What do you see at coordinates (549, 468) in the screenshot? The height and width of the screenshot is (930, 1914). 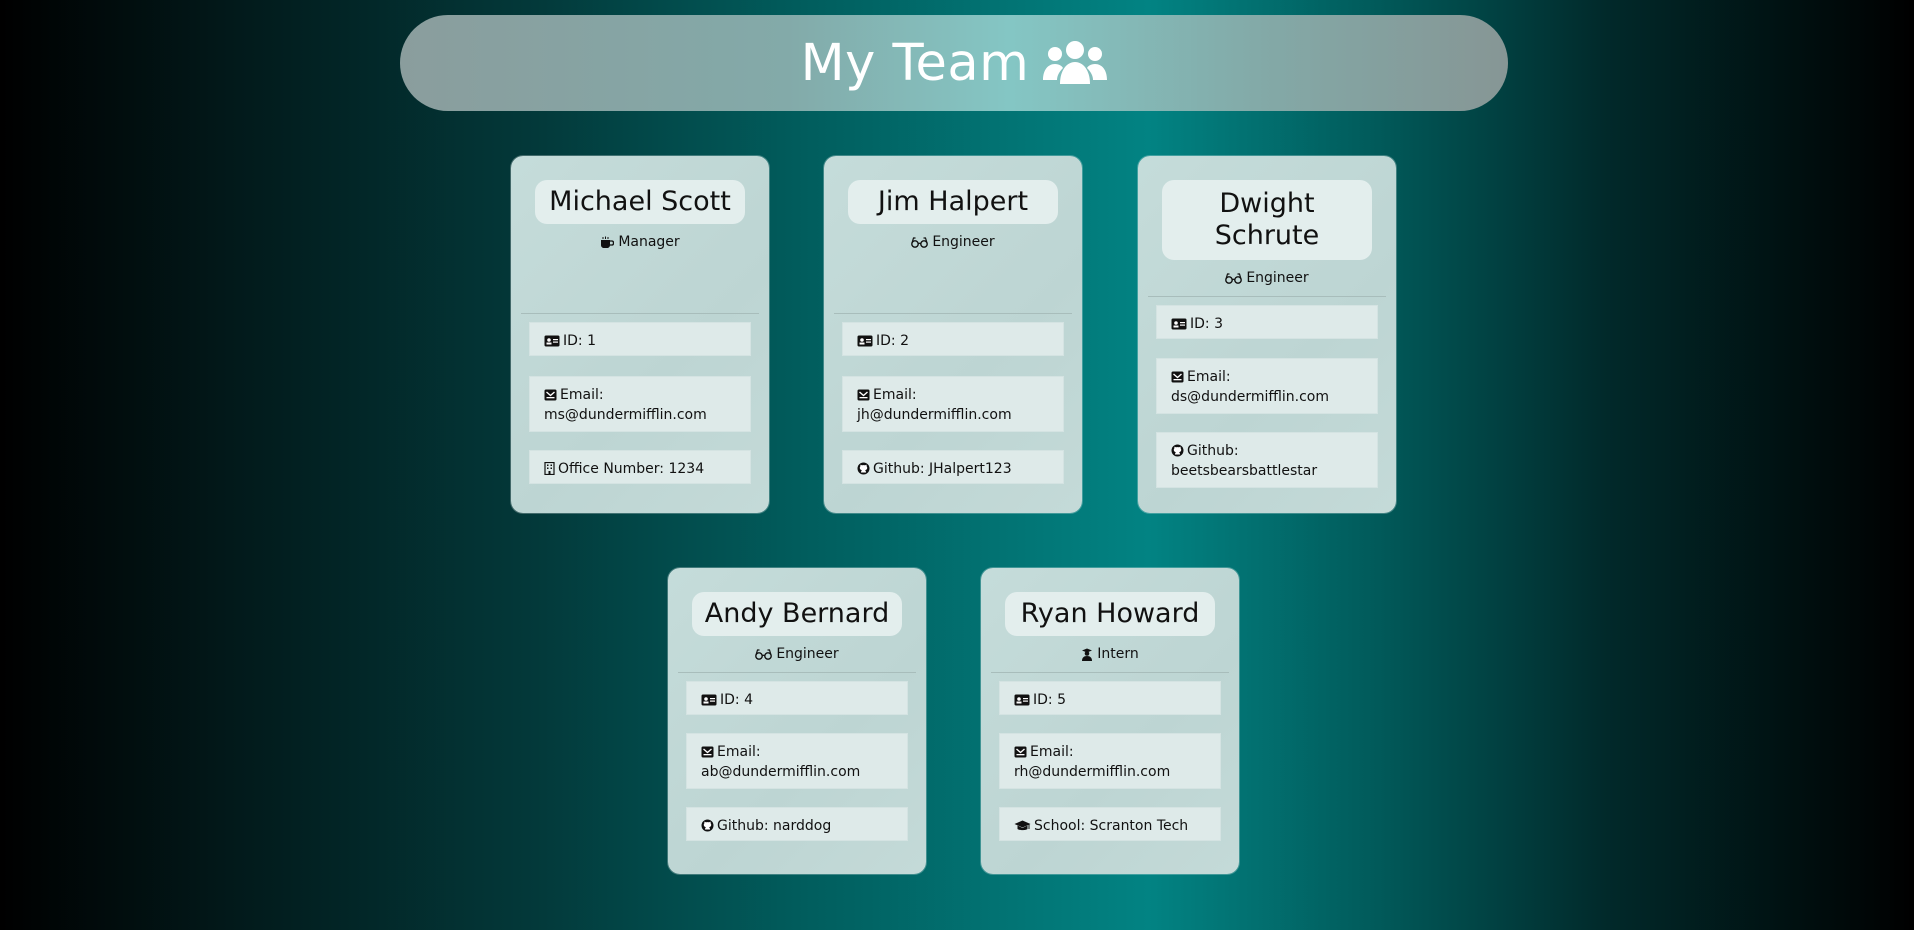 I see `building-icon` at bounding box center [549, 468].